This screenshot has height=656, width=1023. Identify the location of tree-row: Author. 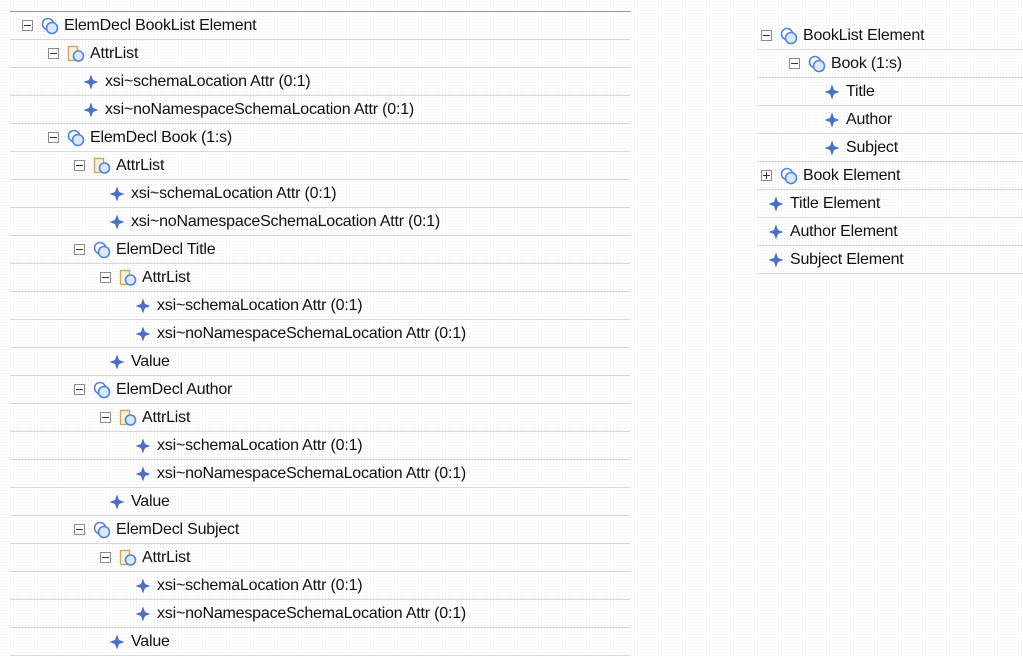
(890, 120).